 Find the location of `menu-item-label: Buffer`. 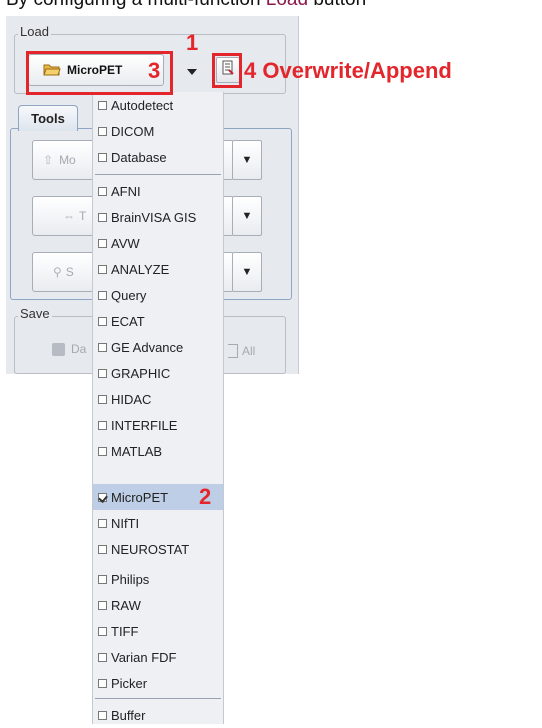

menu-item-label: Buffer is located at coordinates (128, 715).